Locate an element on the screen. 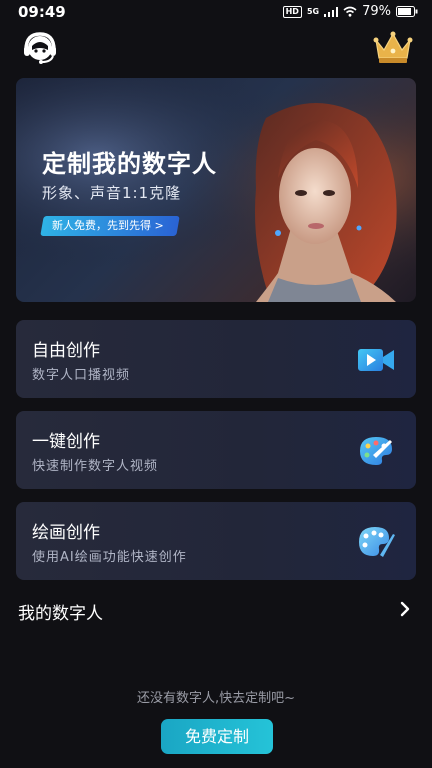  banner-subtitle: 形象、声音1:1克隆 is located at coordinates (112, 193).